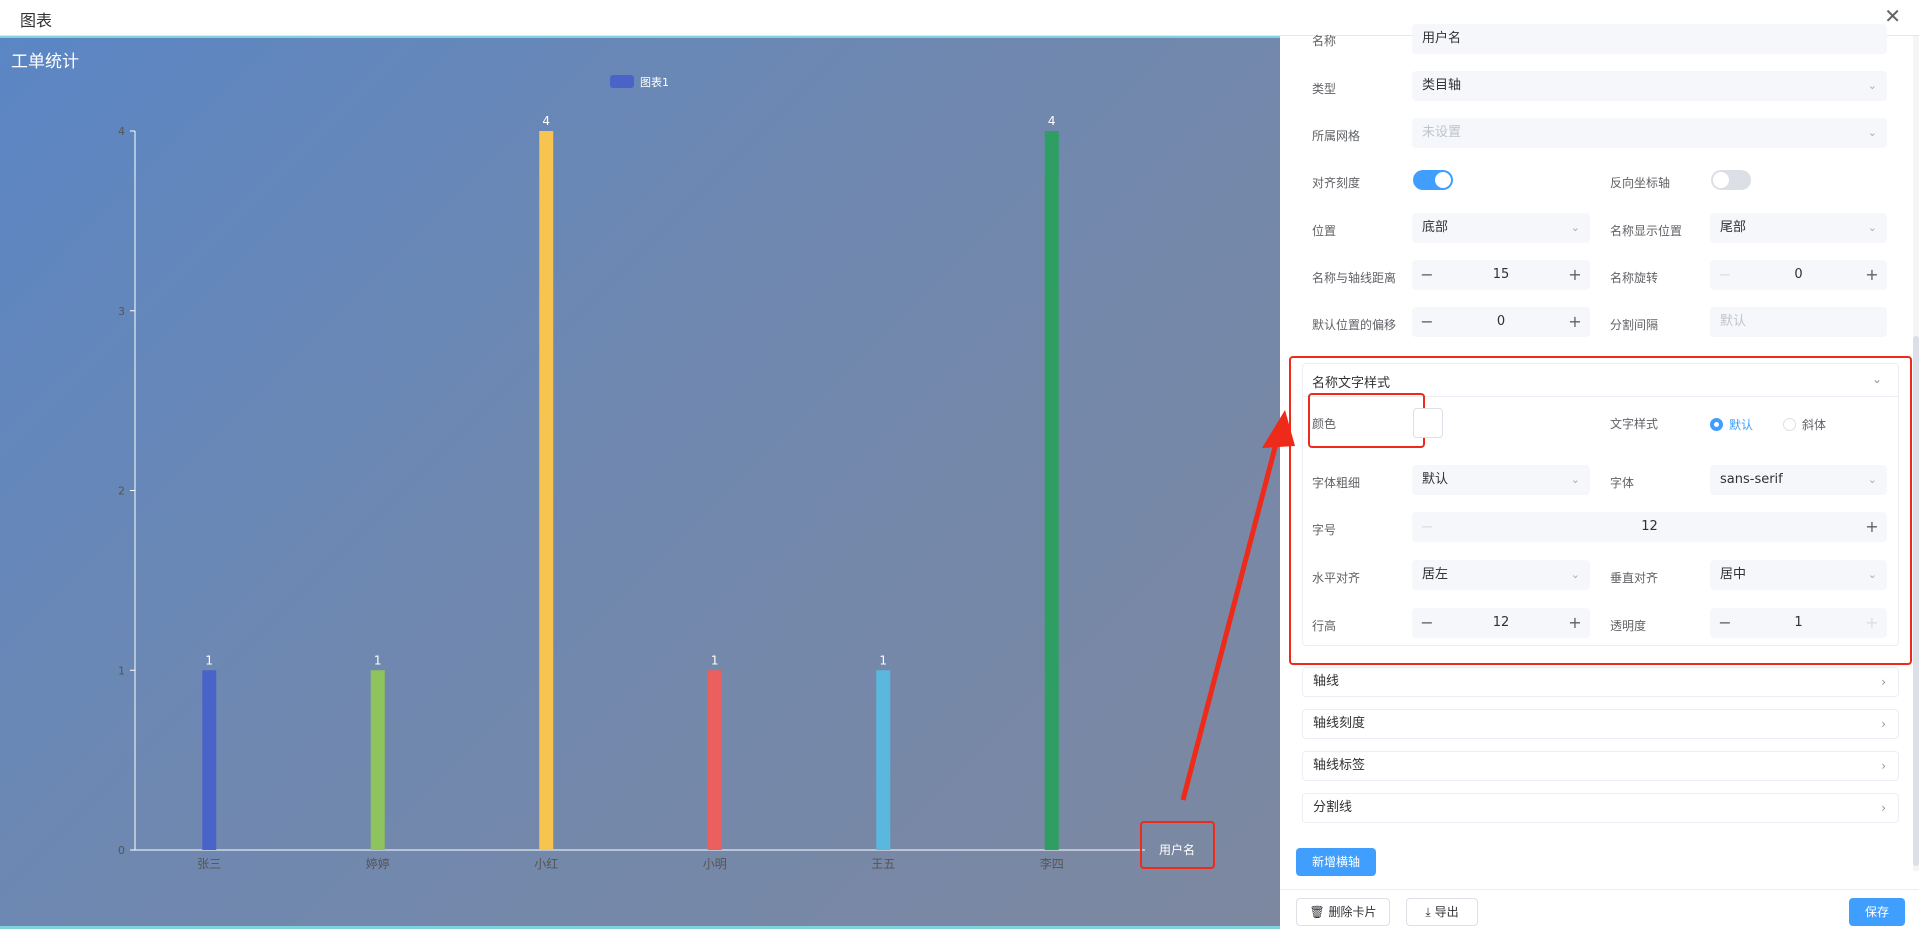  What do you see at coordinates (1324, 89) in the screenshot?
I see `type-label: 类型` at bounding box center [1324, 89].